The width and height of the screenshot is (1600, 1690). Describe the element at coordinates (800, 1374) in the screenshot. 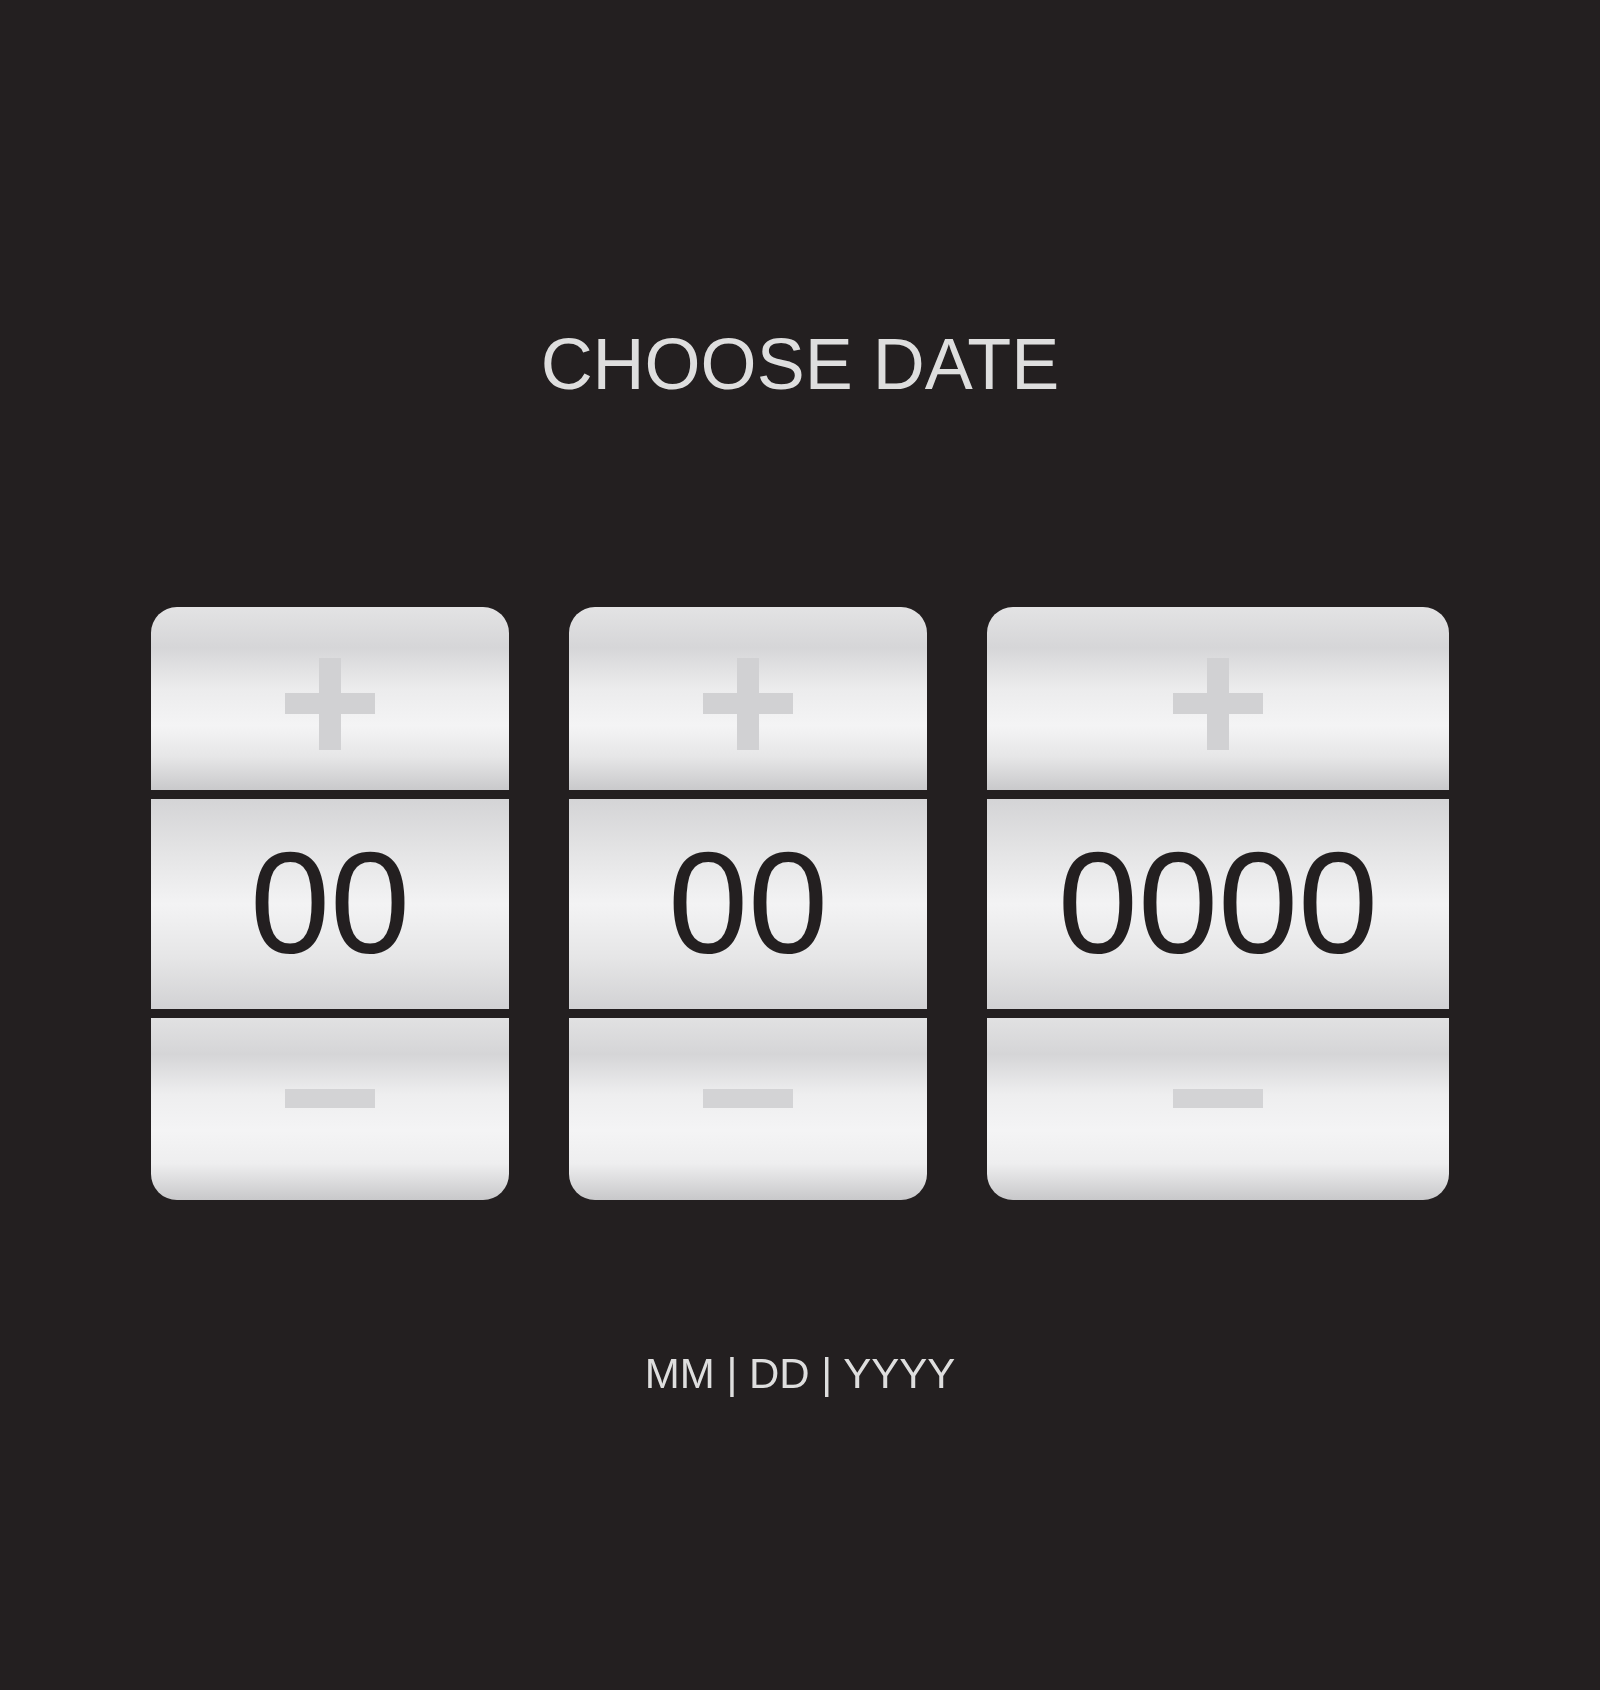

I see `date-format-label: MM | DD | YYYY` at that location.